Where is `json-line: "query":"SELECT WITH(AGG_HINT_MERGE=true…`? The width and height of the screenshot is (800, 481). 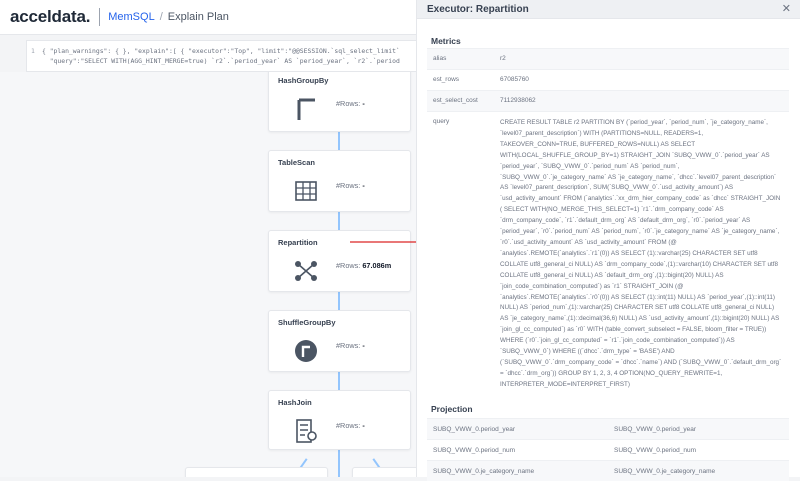 json-line: "query":"SELECT WITH(AGG_HINT_MERGE=true… is located at coordinates (221, 61).